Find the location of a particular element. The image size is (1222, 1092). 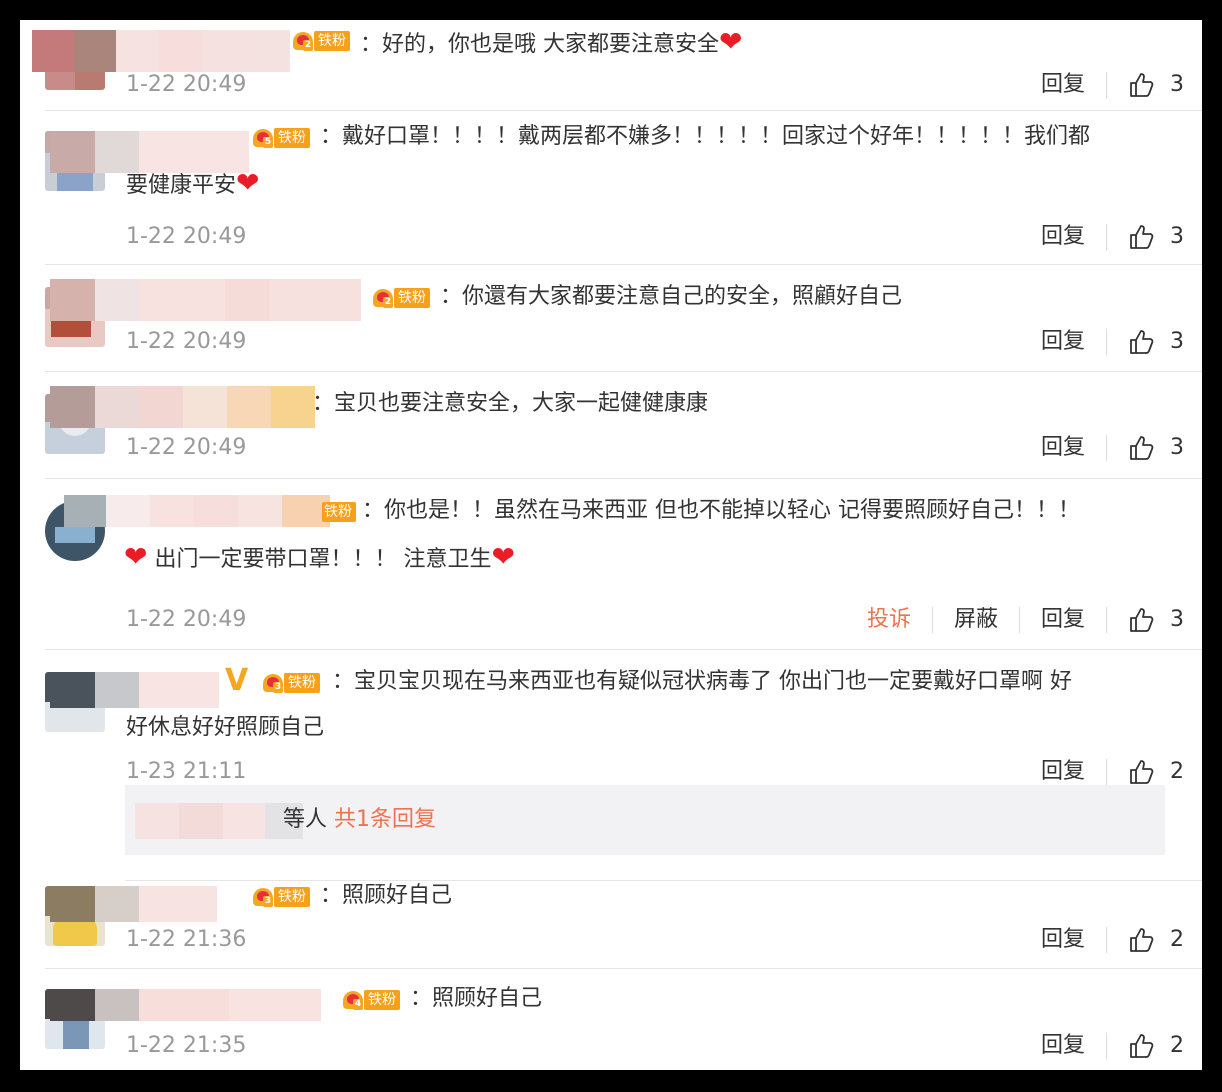

comment-text-line: 出门一定要带口罩！！！ 注意卫生 is located at coordinates (319, 559).